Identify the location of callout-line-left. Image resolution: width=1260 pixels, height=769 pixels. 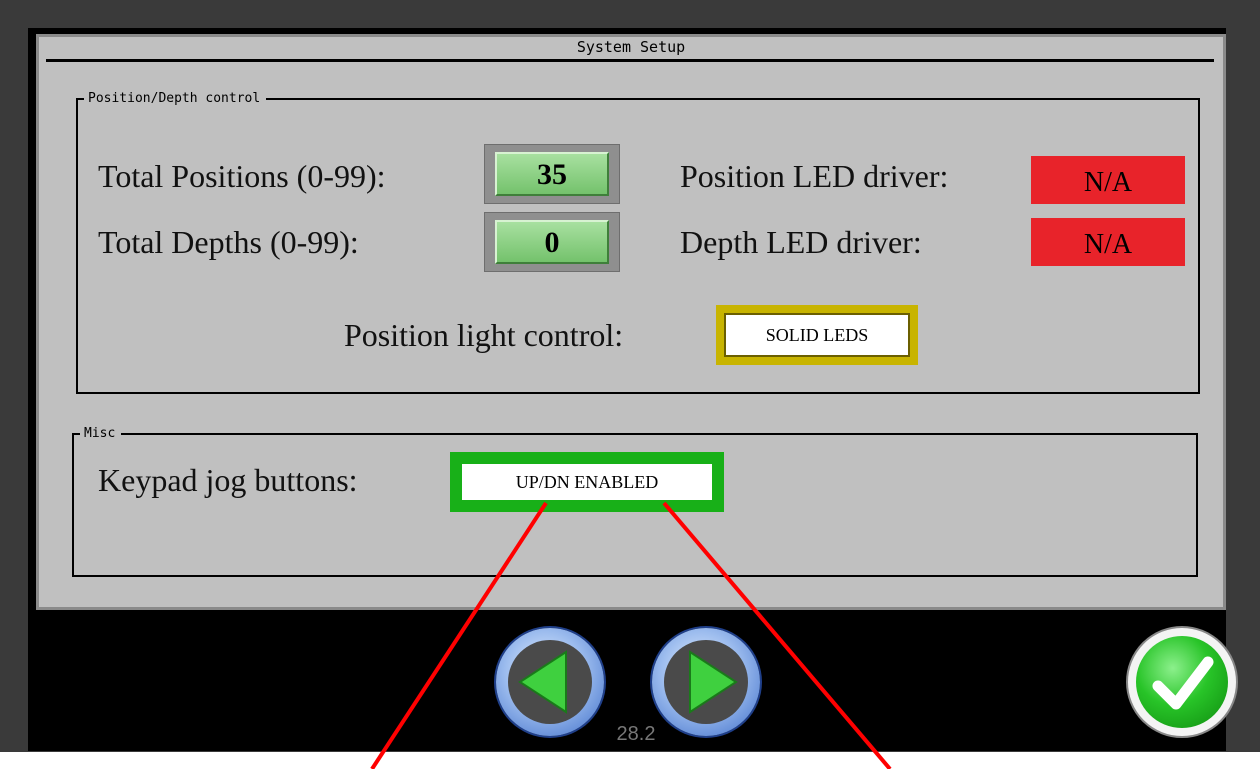
(459, 635).